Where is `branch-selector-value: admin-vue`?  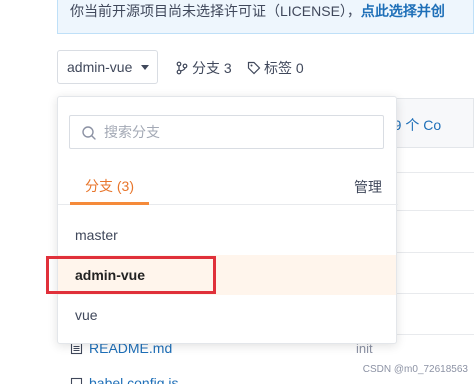
branch-selector-value: admin-vue is located at coordinates (100, 67).